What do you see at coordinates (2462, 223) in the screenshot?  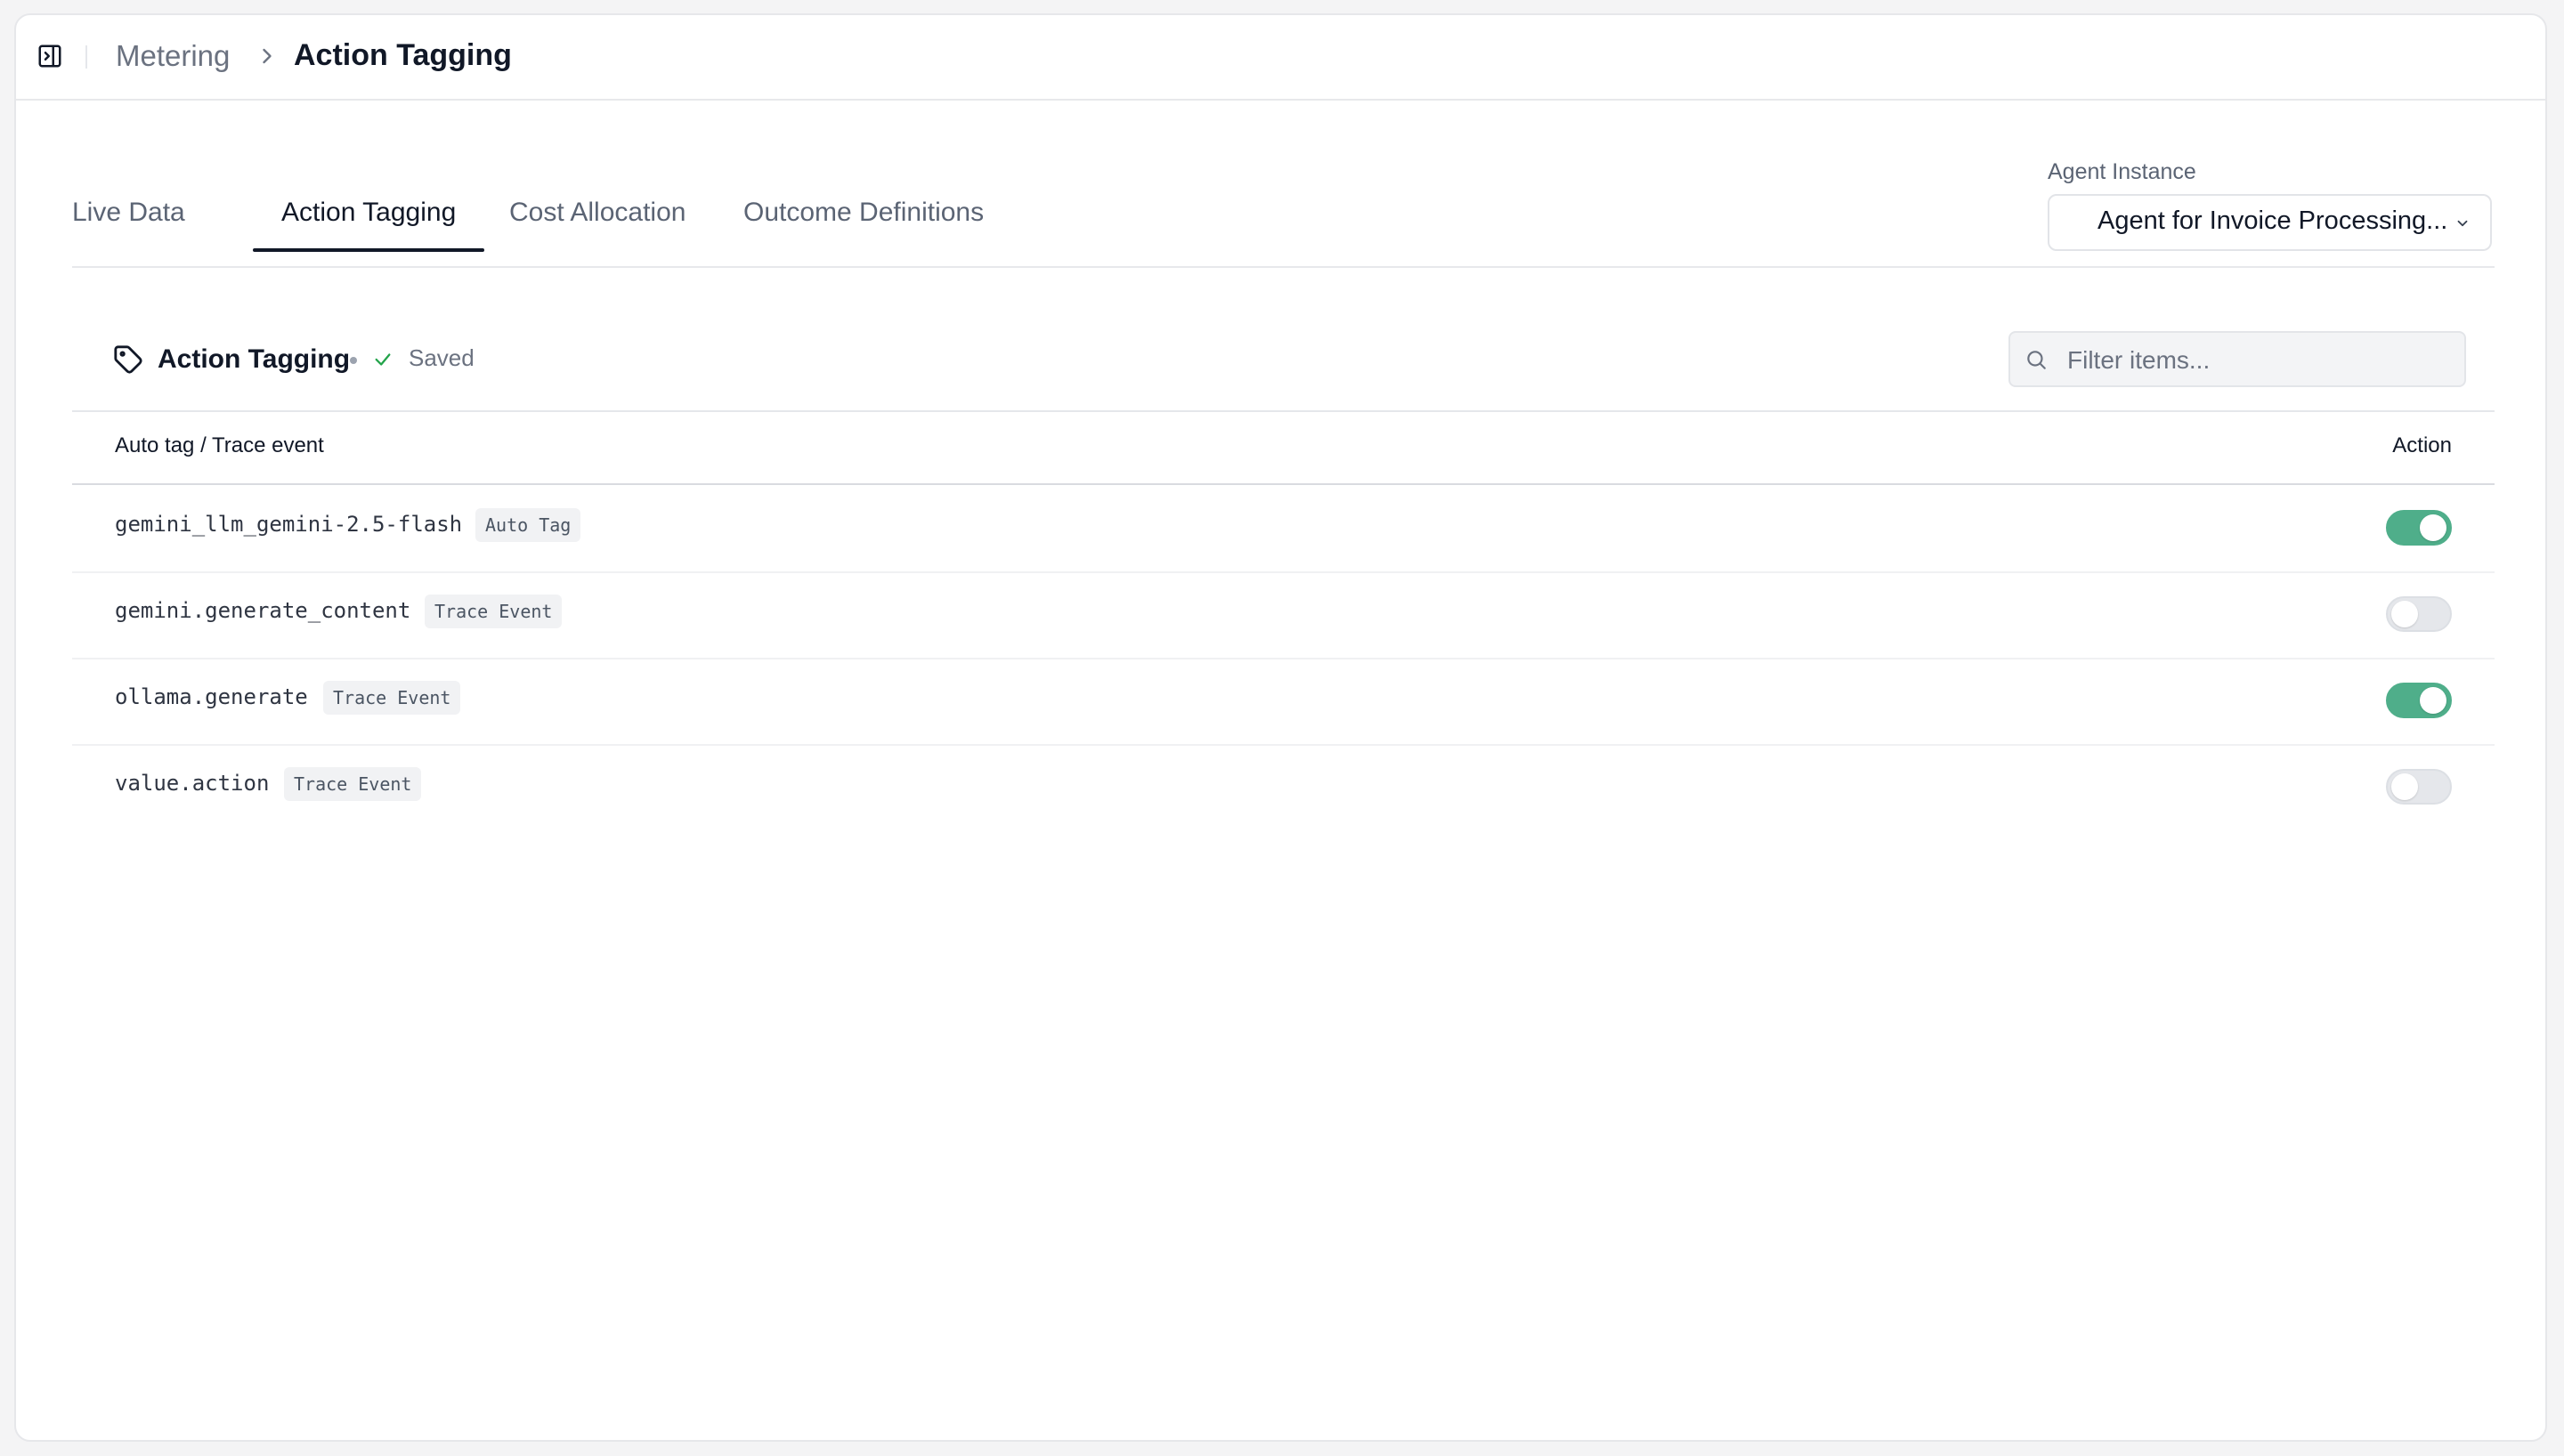 I see `chevron-down-icon` at bounding box center [2462, 223].